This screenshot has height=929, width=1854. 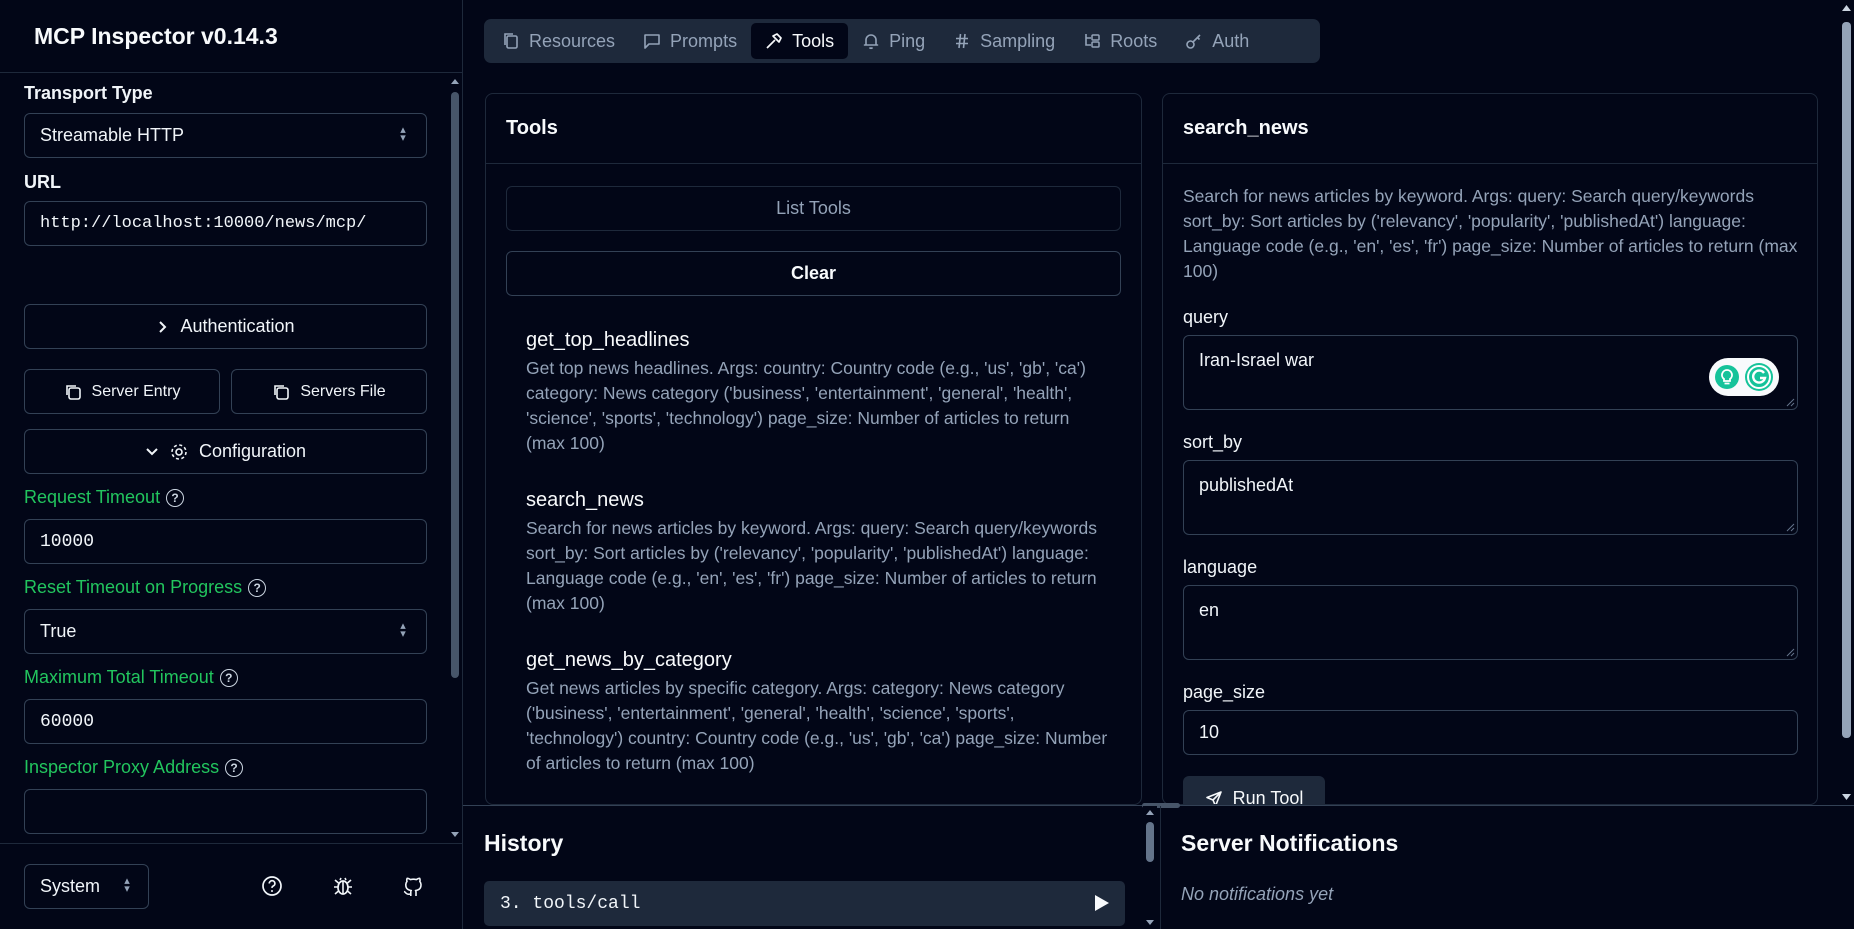 I want to click on grammarly-widget, so click(x=1744, y=377).